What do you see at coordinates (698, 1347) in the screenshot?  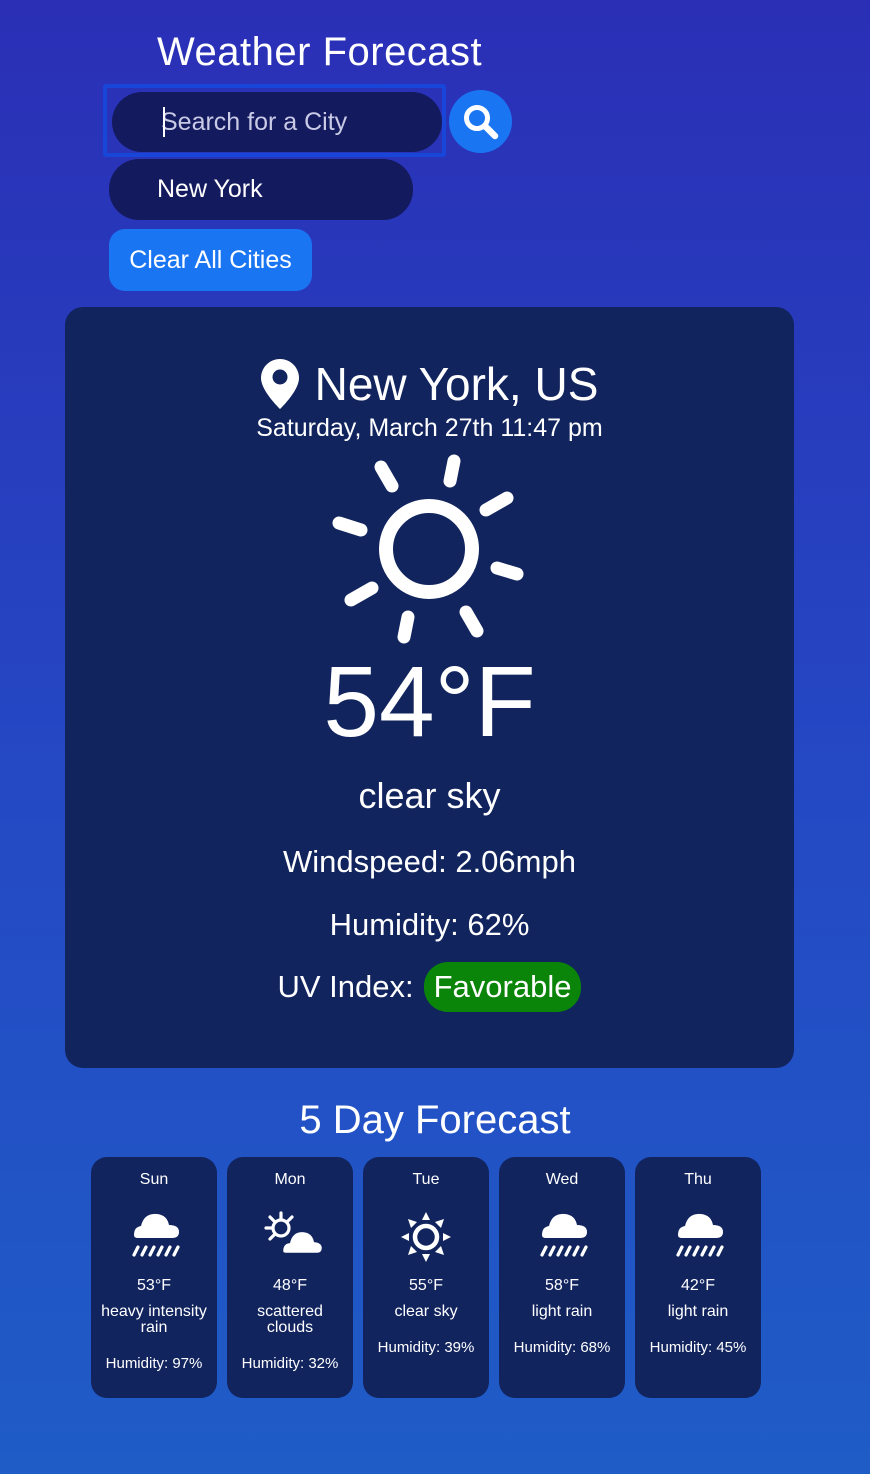 I see `forecast-day-humidity: Humidity: 45%` at bounding box center [698, 1347].